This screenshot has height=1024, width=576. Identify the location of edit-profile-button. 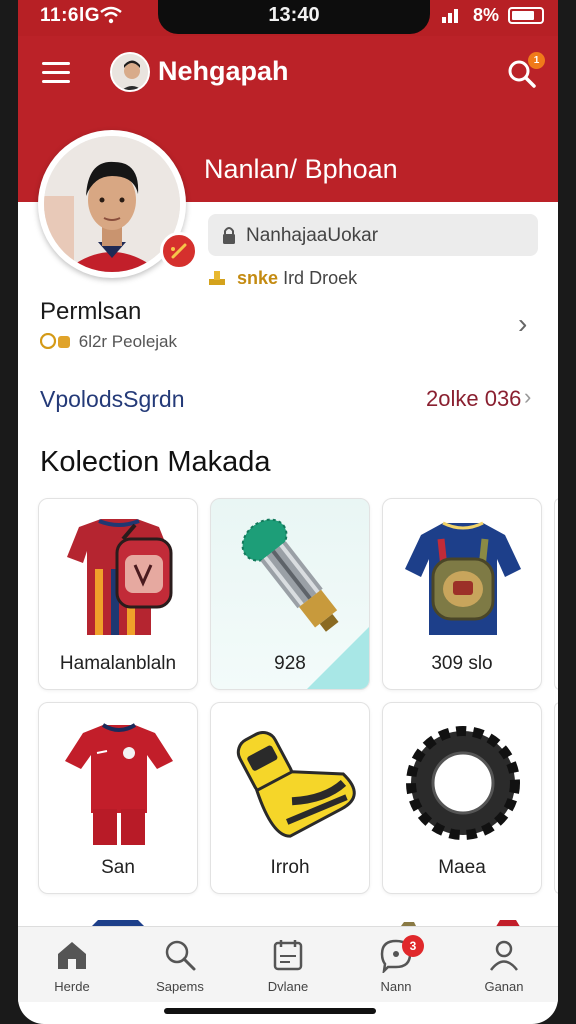
(179, 251).